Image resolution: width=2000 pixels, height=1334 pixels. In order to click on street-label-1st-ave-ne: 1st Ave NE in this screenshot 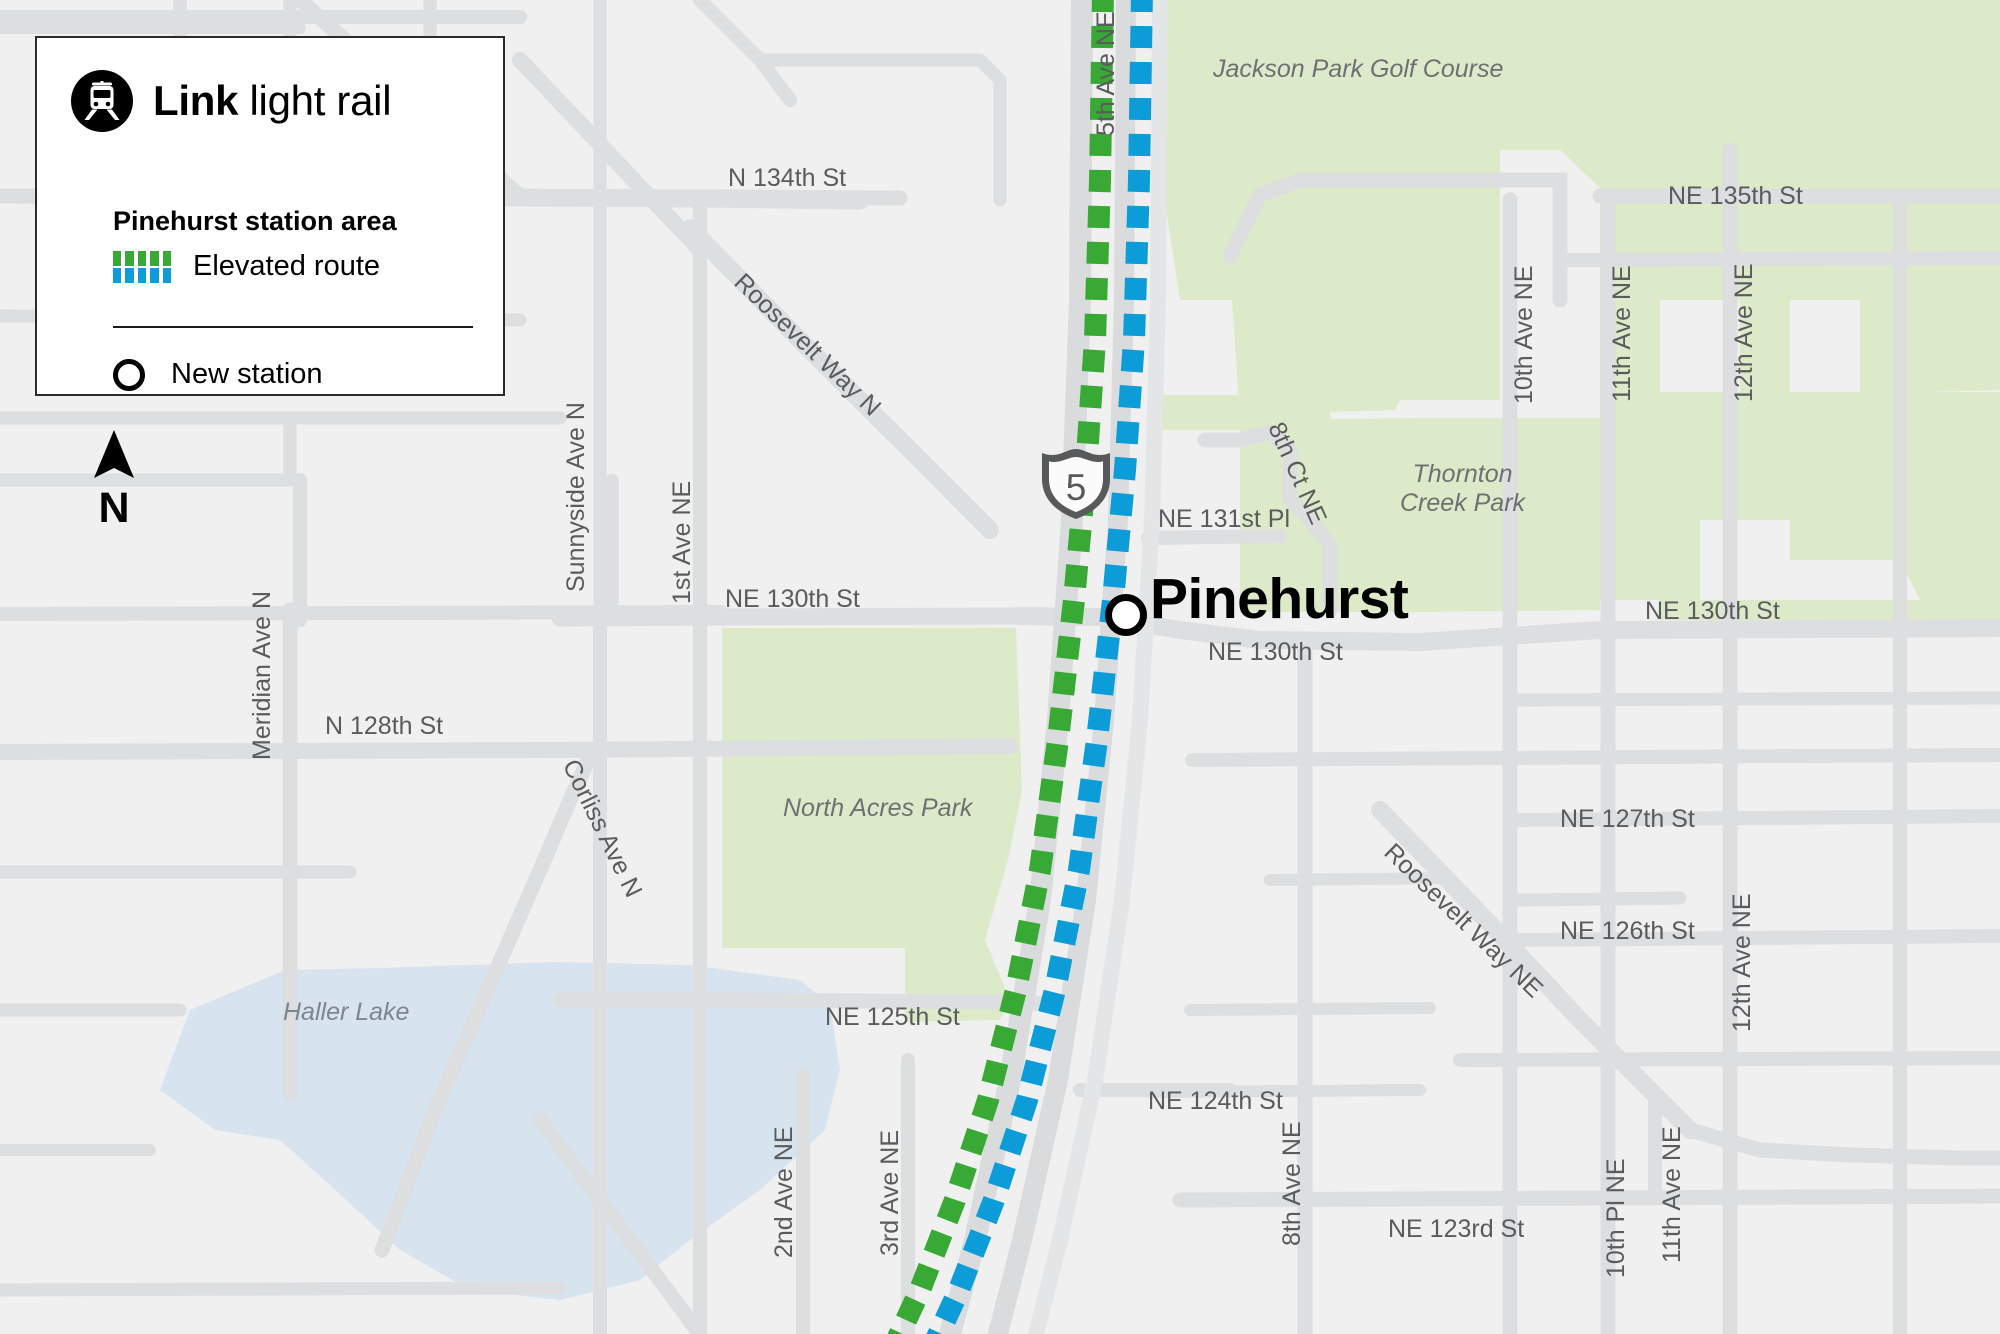, I will do `click(682, 542)`.